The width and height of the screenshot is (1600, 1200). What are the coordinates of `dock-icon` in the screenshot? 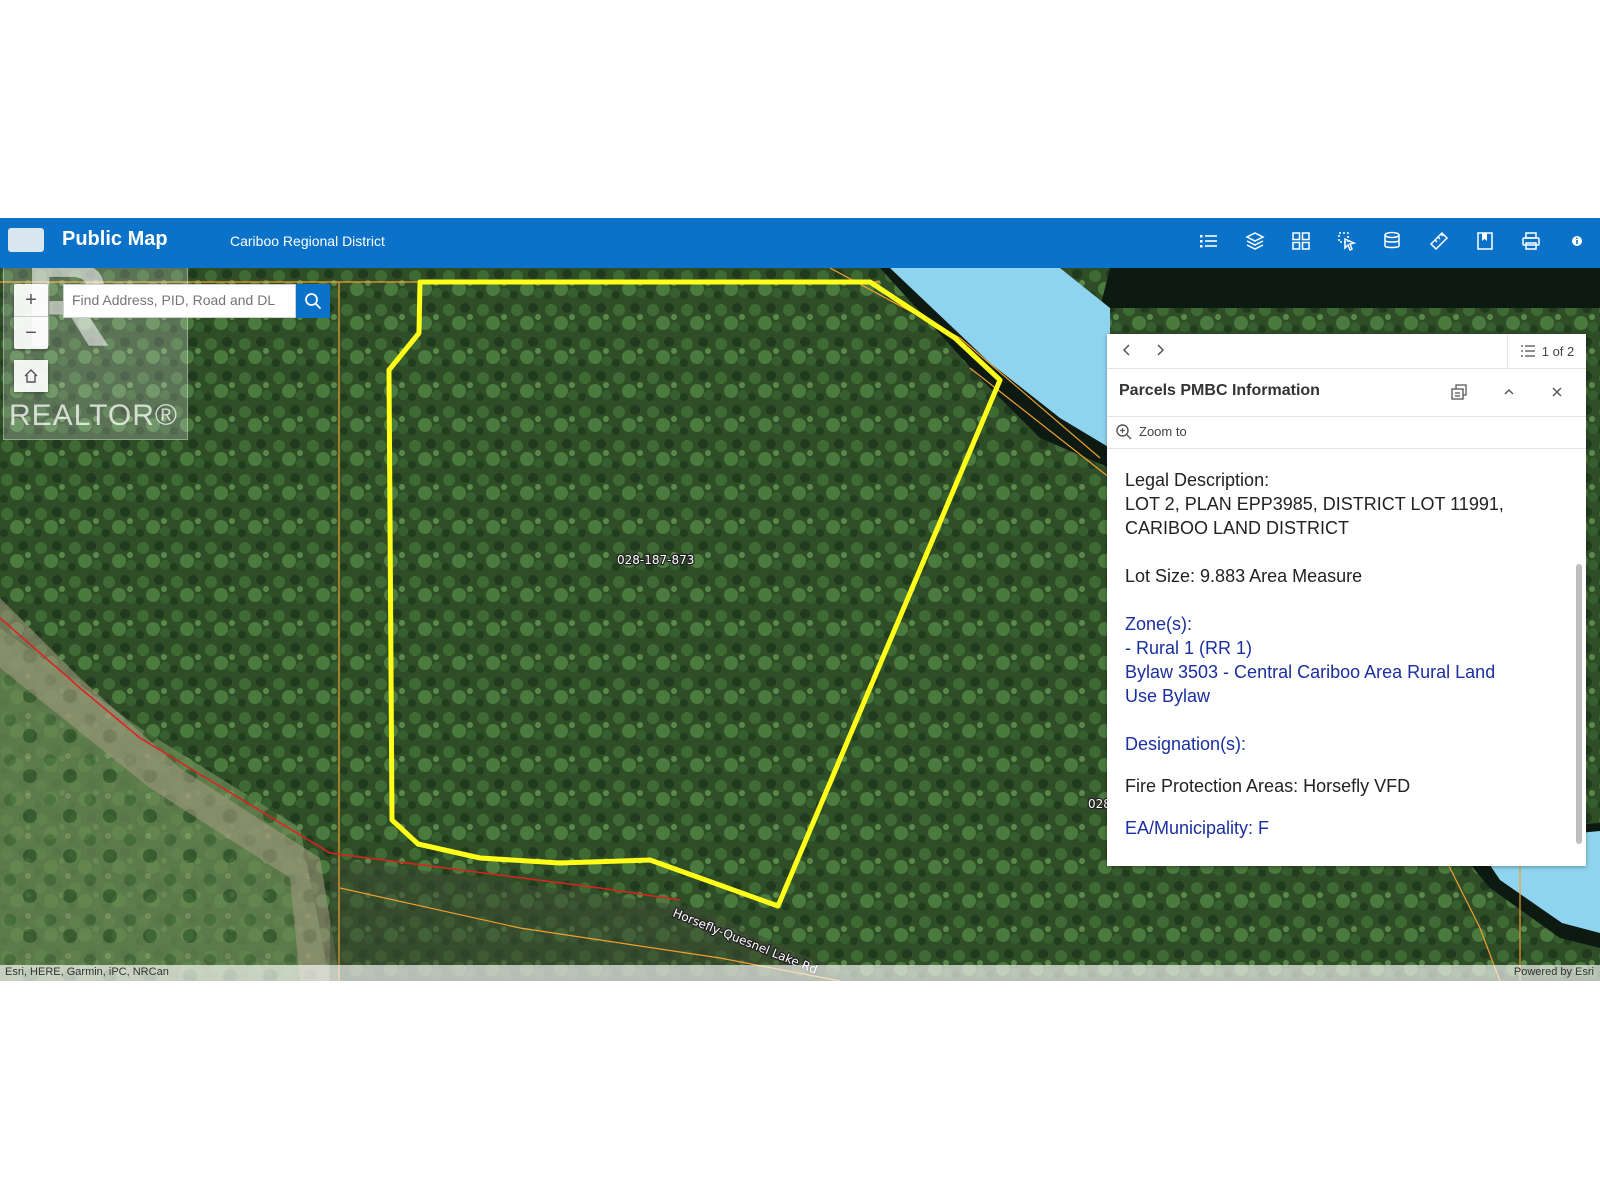 It's located at (1459, 392).